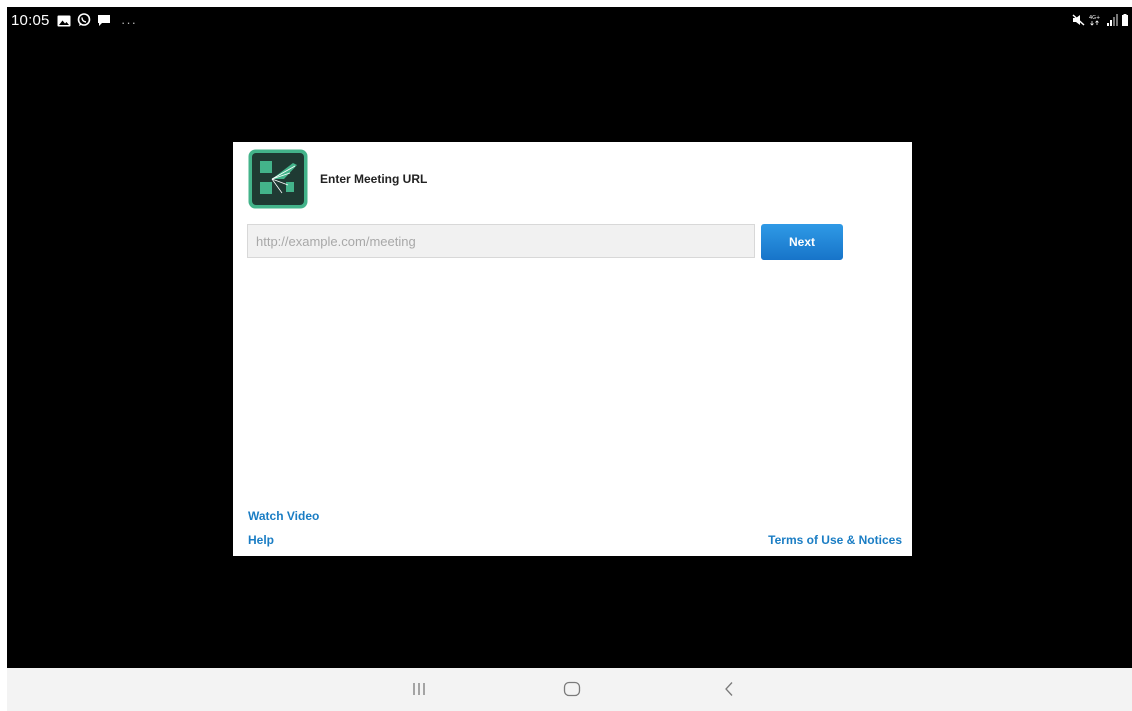 The image size is (1132, 711). I want to click on watch-video-link: Watch Video, so click(283, 516).